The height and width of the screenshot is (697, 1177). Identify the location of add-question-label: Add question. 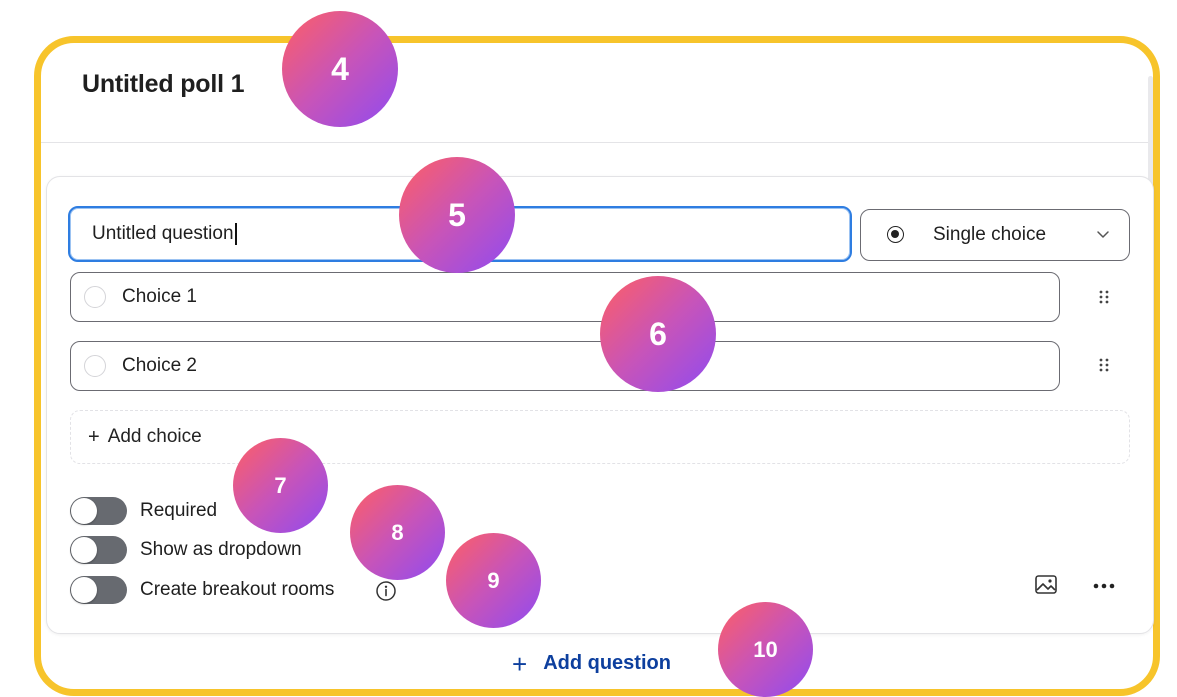
(607, 663).